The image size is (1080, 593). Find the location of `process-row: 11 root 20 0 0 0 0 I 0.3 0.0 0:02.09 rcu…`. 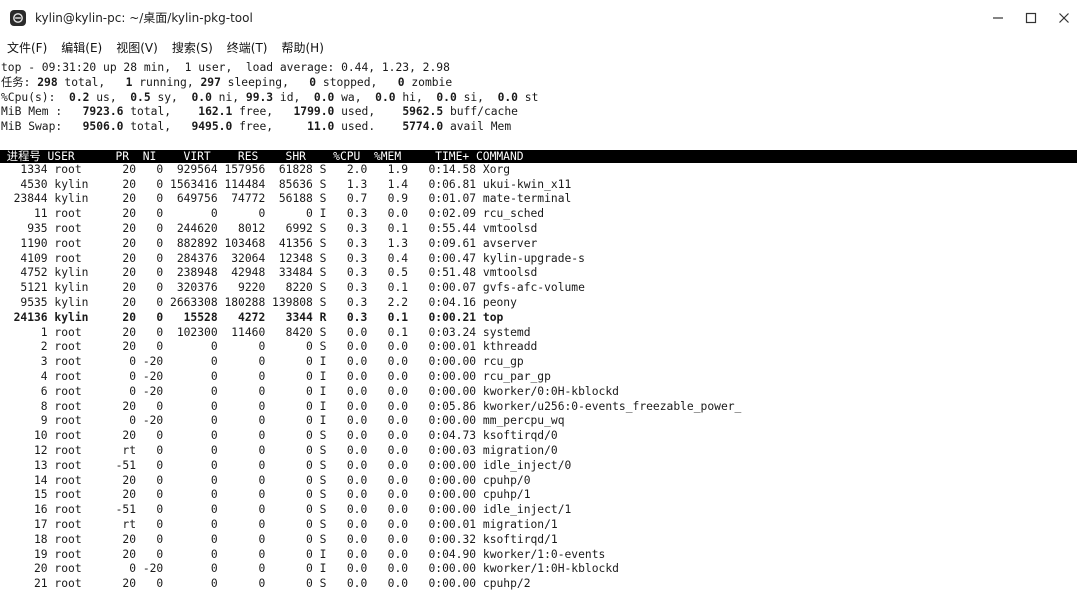

process-row: 11 root 20 0 0 0 0 I 0.3 0.0 0:02.09 rcu… is located at coordinates (272, 214).